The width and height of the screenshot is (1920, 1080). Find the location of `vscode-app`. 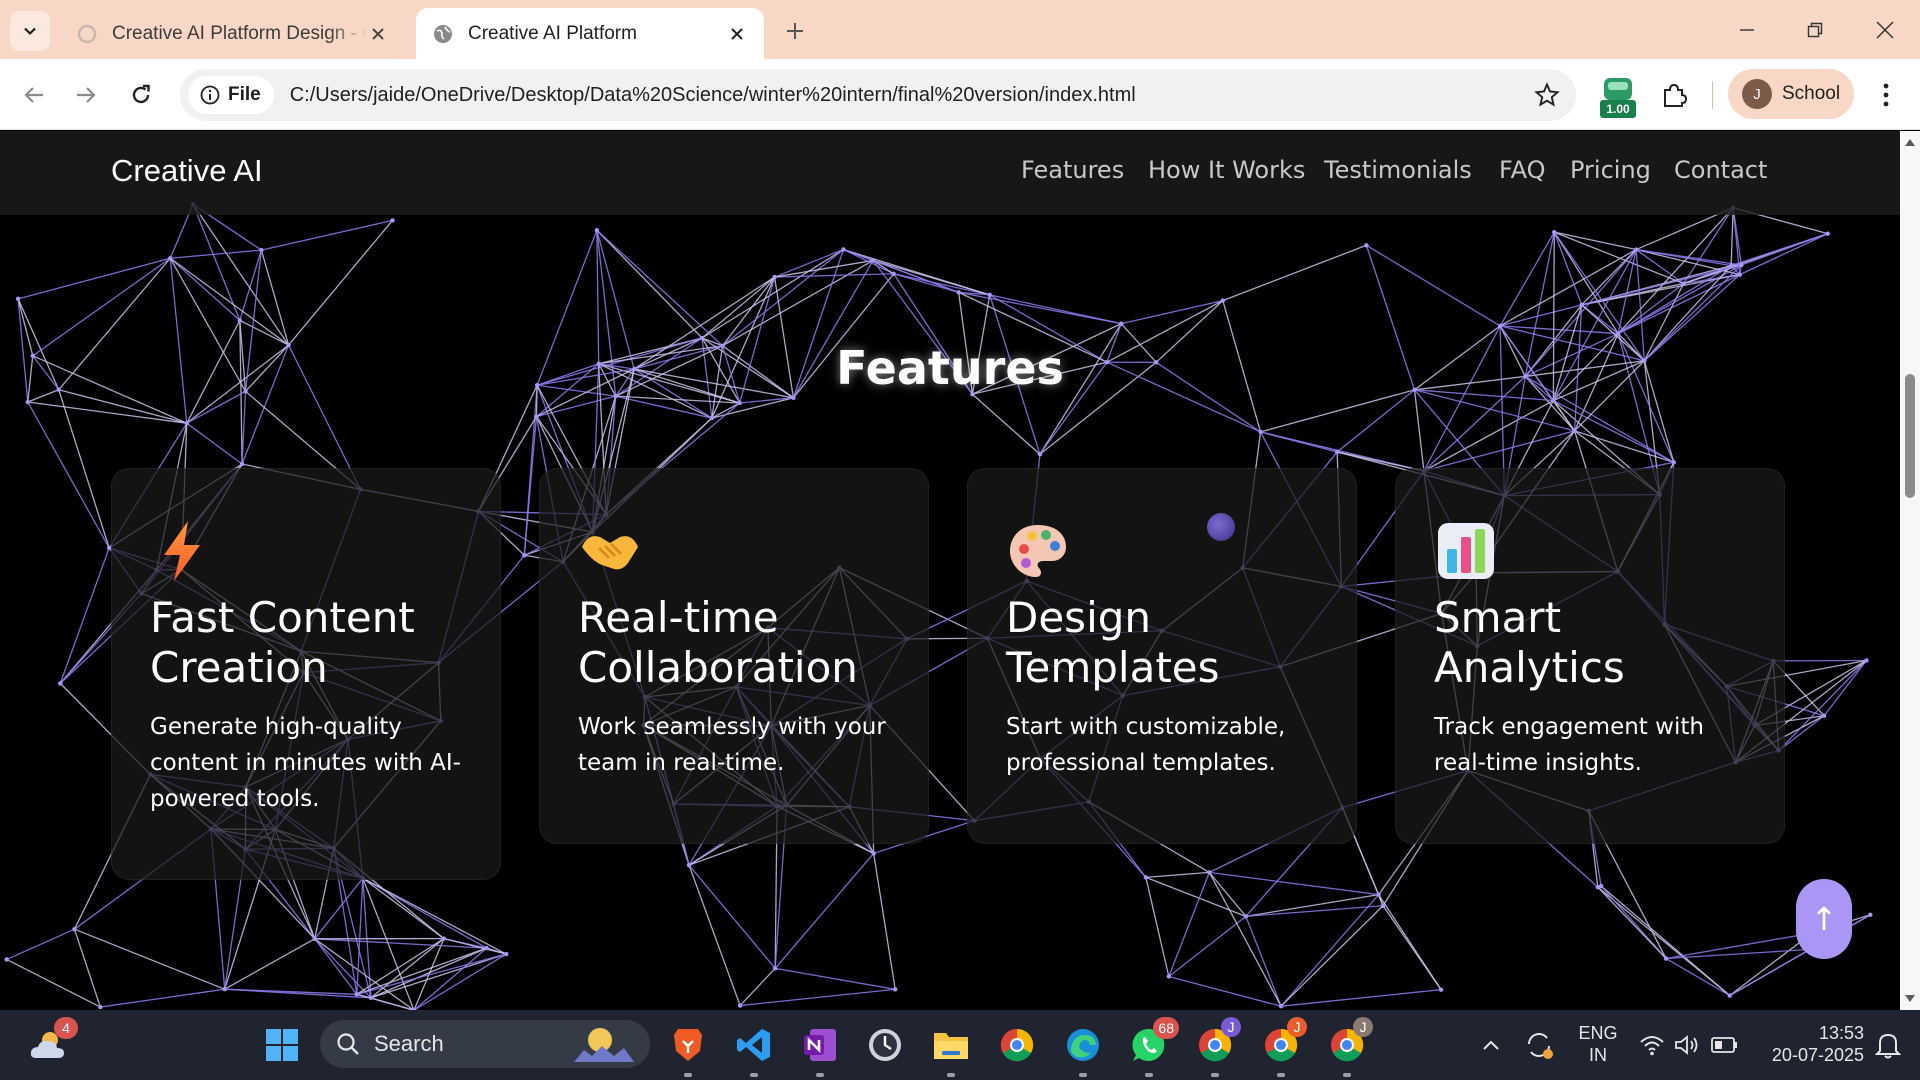

vscode-app is located at coordinates (754, 1050).